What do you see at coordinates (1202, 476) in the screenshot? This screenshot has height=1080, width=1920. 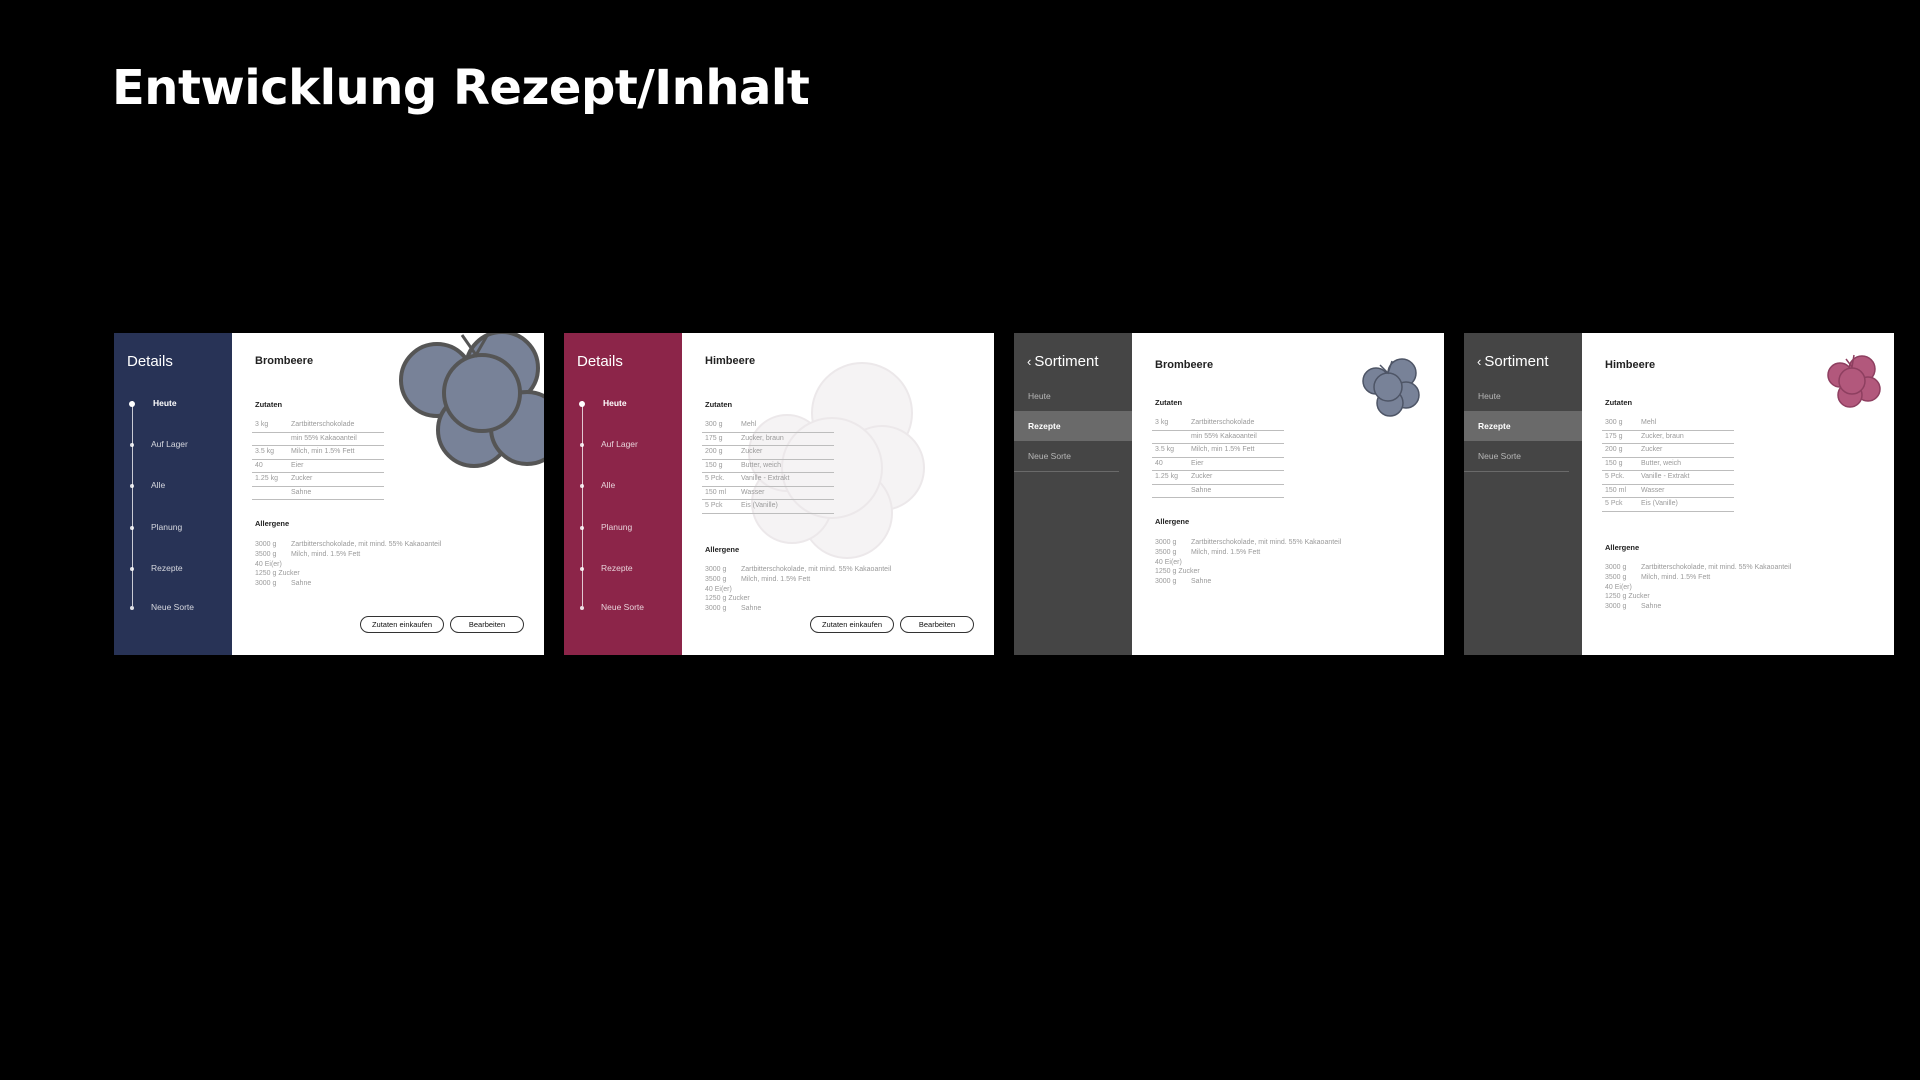 I see `ingredient-name: Zucker` at bounding box center [1202, 476].